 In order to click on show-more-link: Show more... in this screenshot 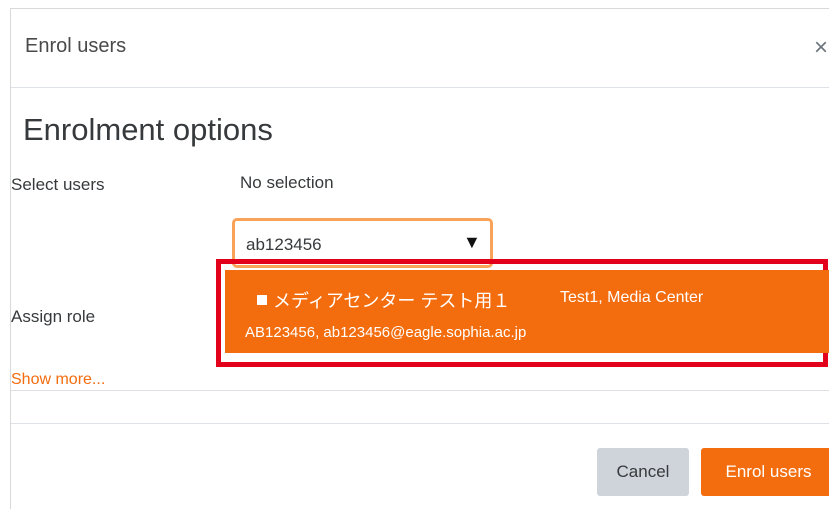, I will do `click(58, 380)`.